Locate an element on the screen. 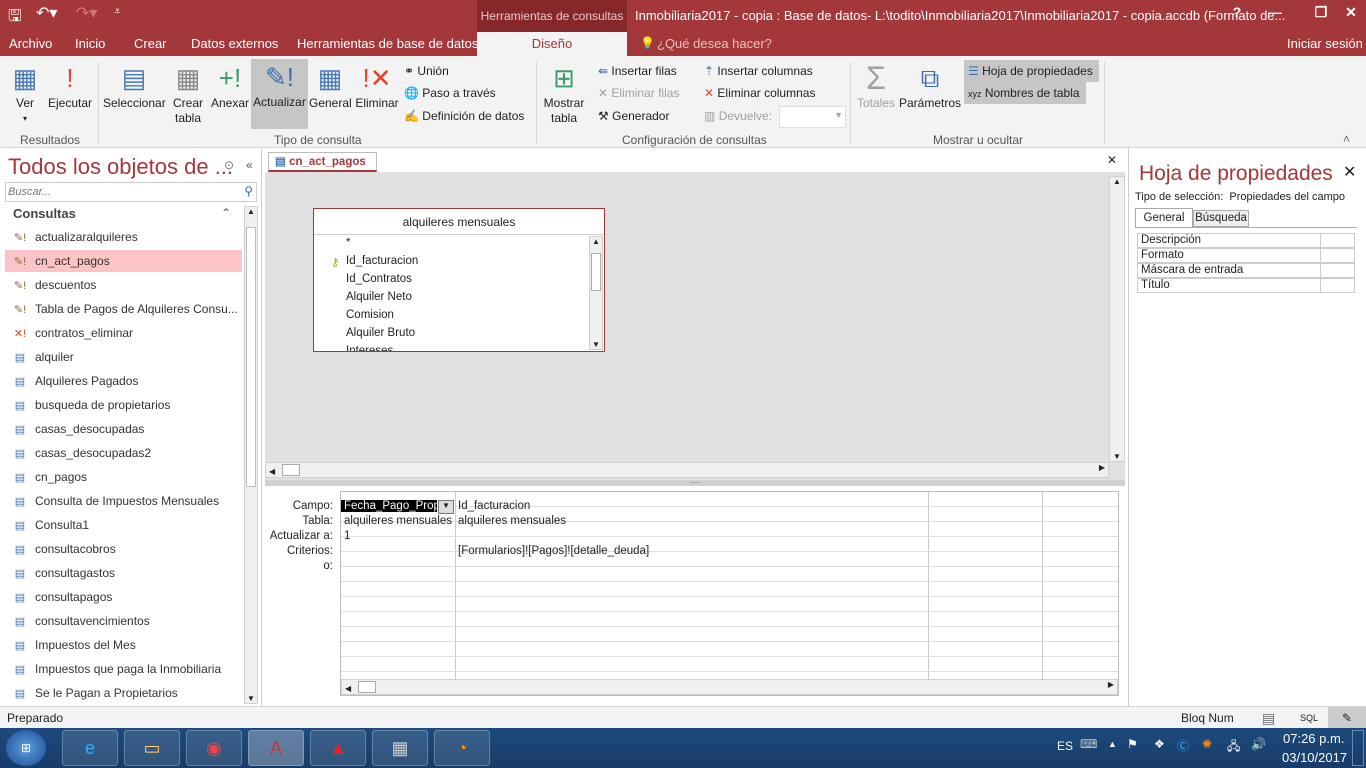 This screenshot has height=768, width=1366. dropbox-icon: ❖ is located at coordinates (1159, 744).